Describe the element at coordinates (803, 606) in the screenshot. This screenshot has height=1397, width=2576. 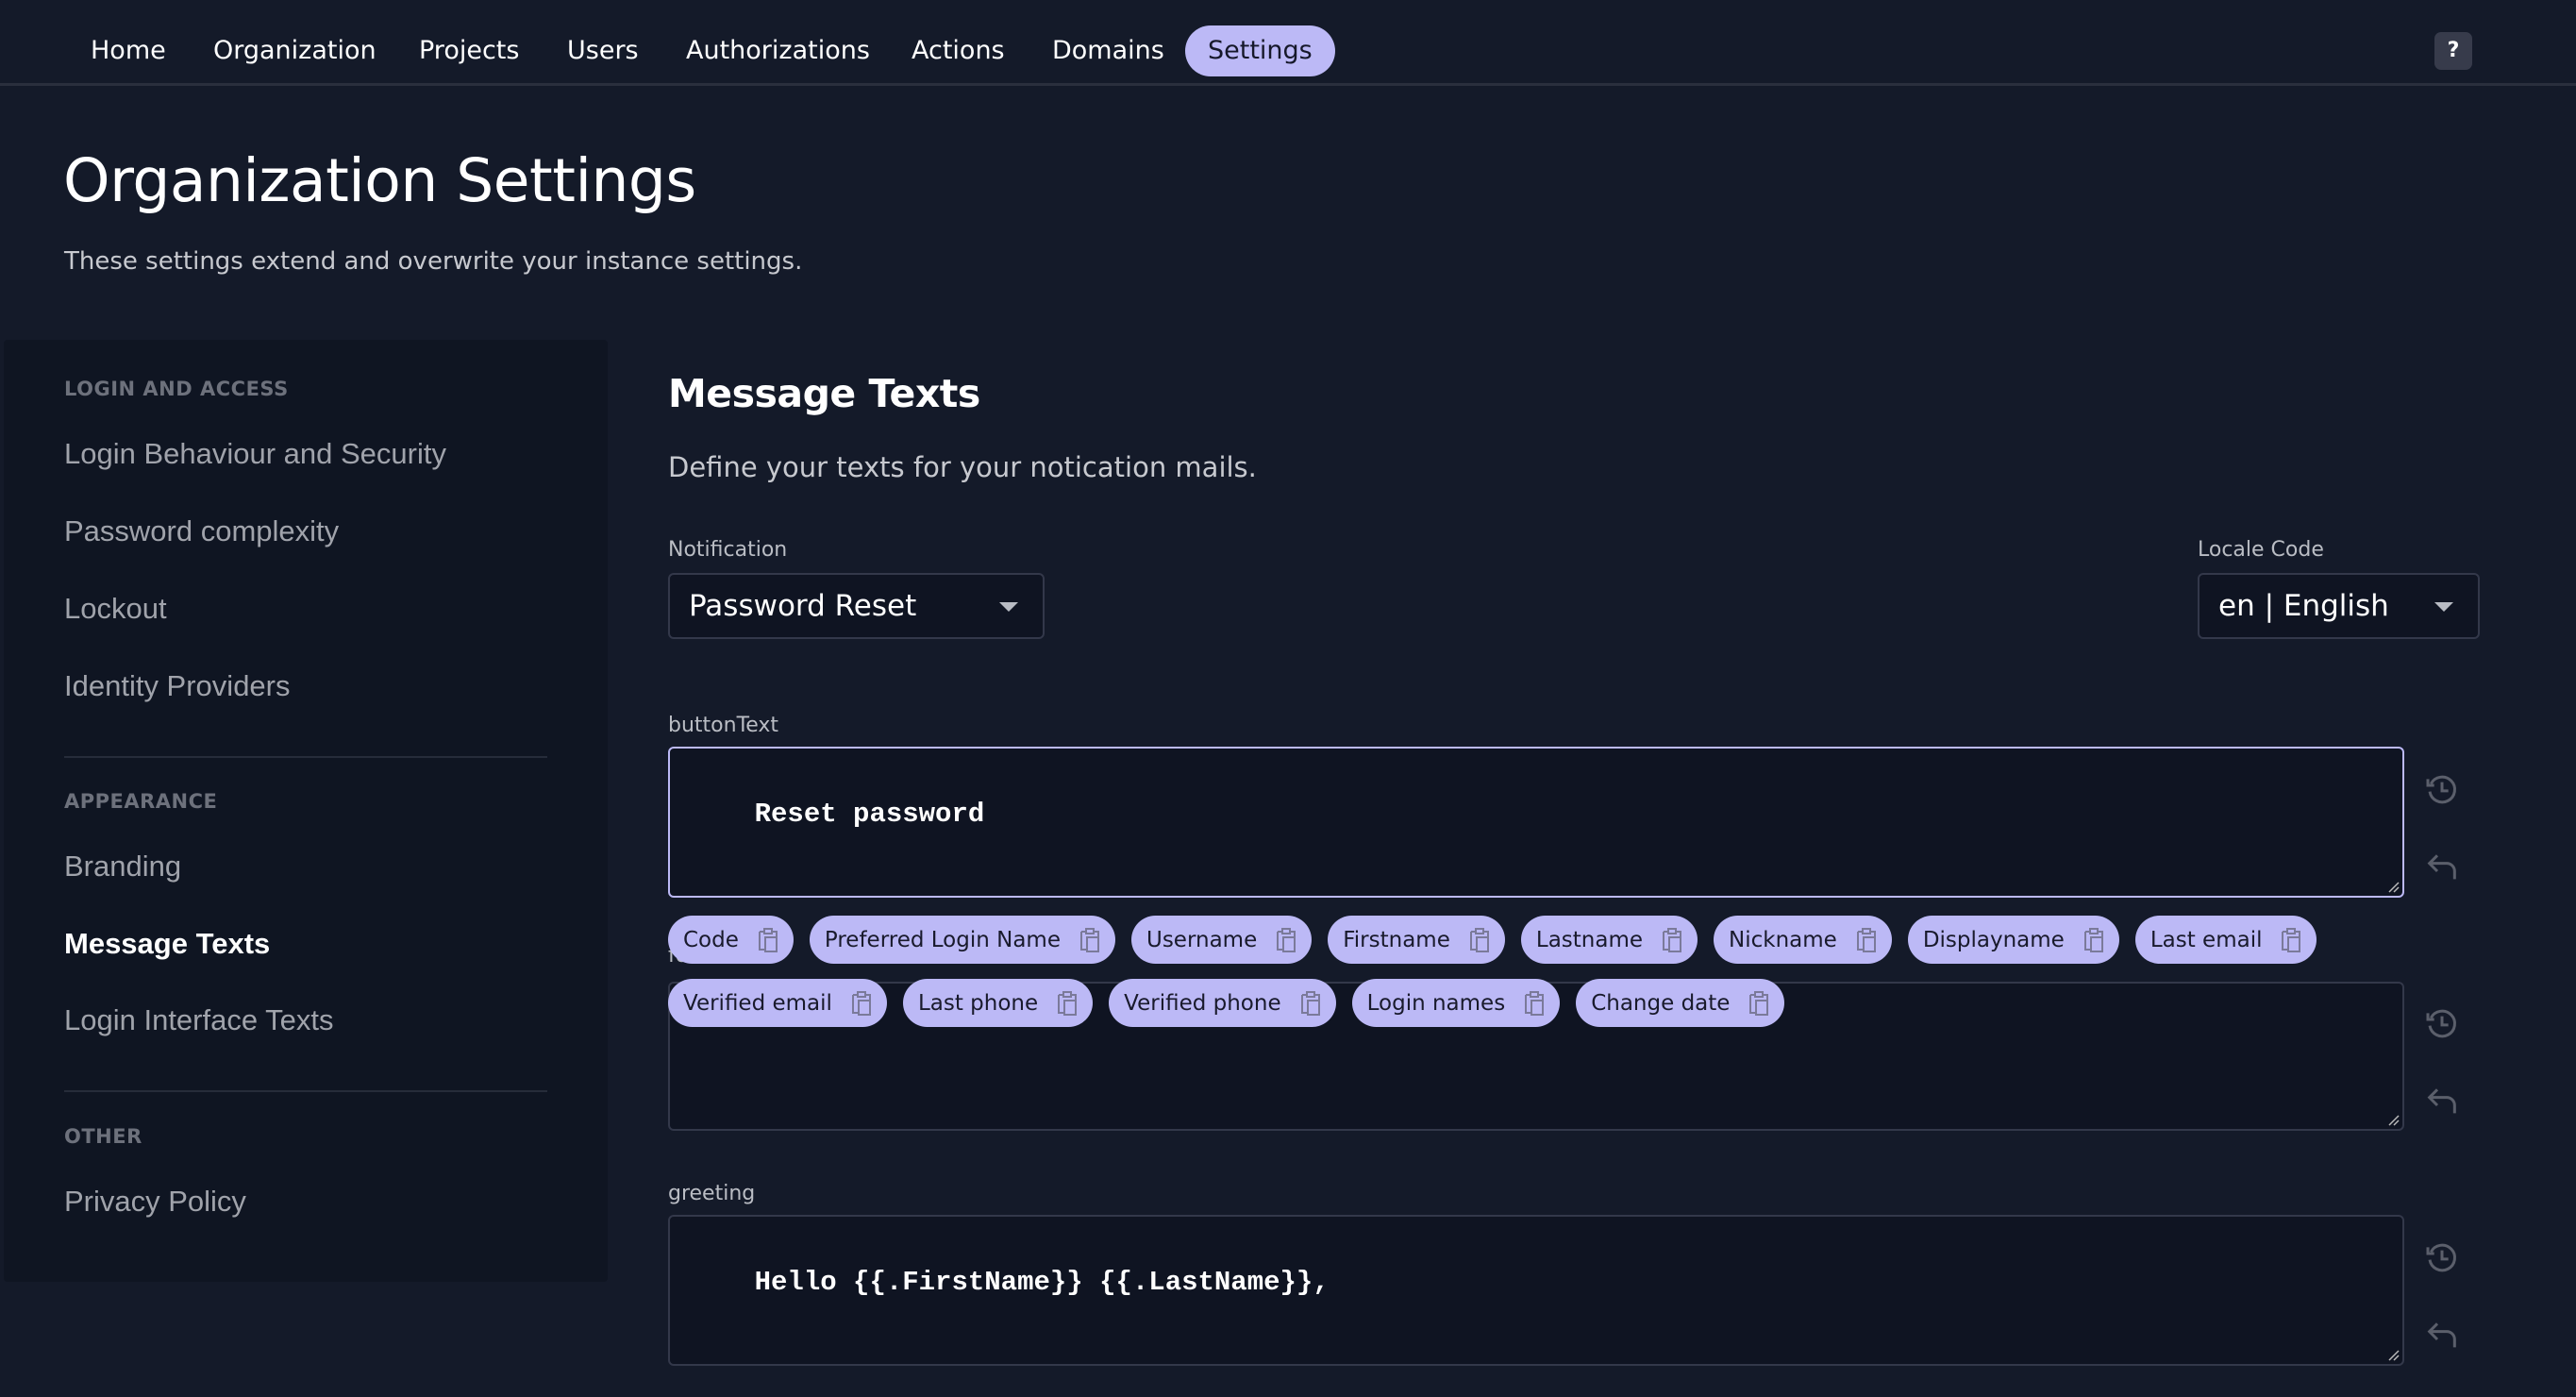
I see `notification-select-value: Password Reset` at that location.